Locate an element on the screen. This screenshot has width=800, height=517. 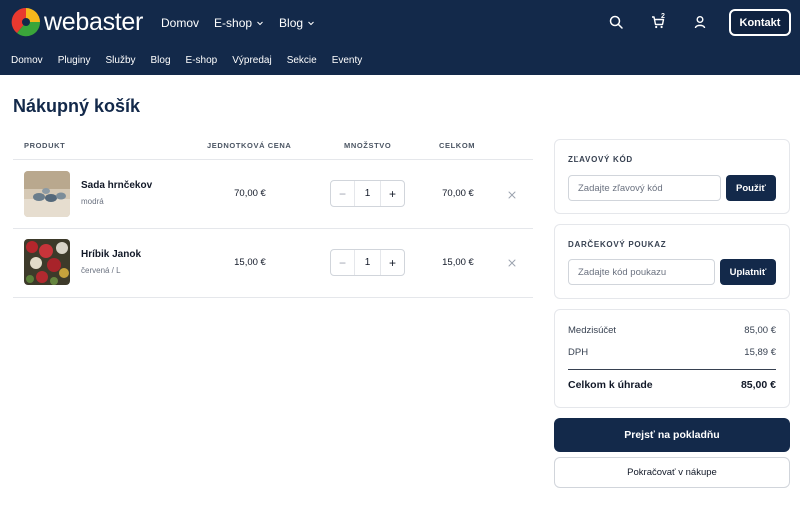
page-title: Nákupný košík is located at coordinates (77, 106).